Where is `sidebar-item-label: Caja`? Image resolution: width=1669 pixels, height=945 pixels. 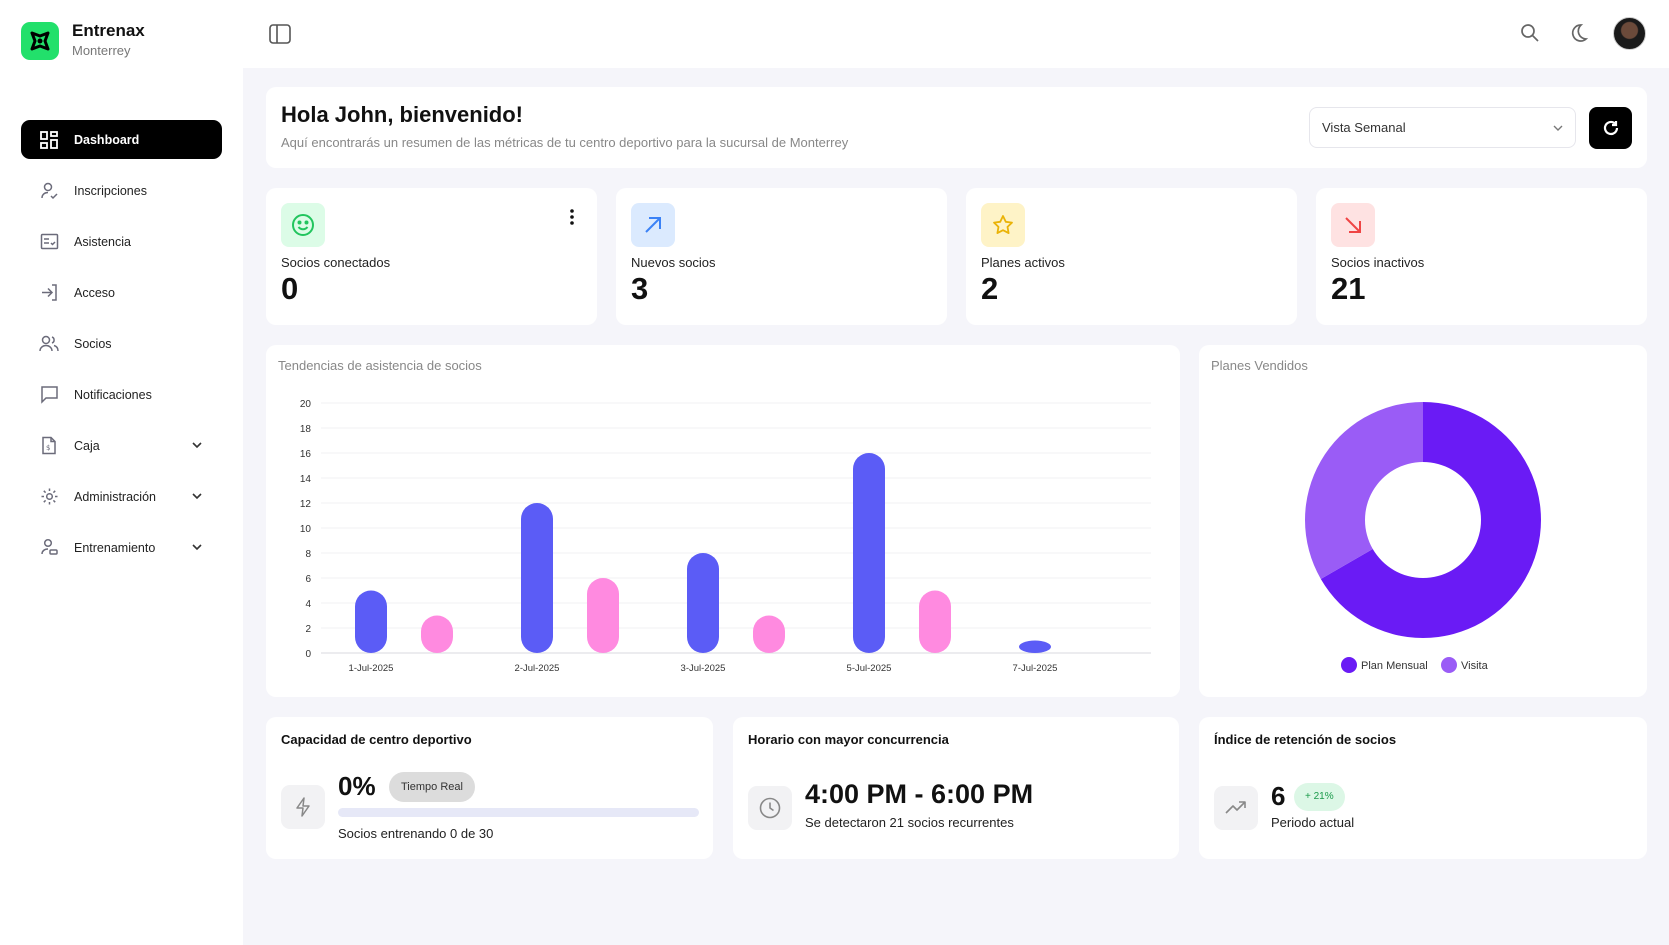
sidebar-item-label: Caja is located at coordinates (87, 445).